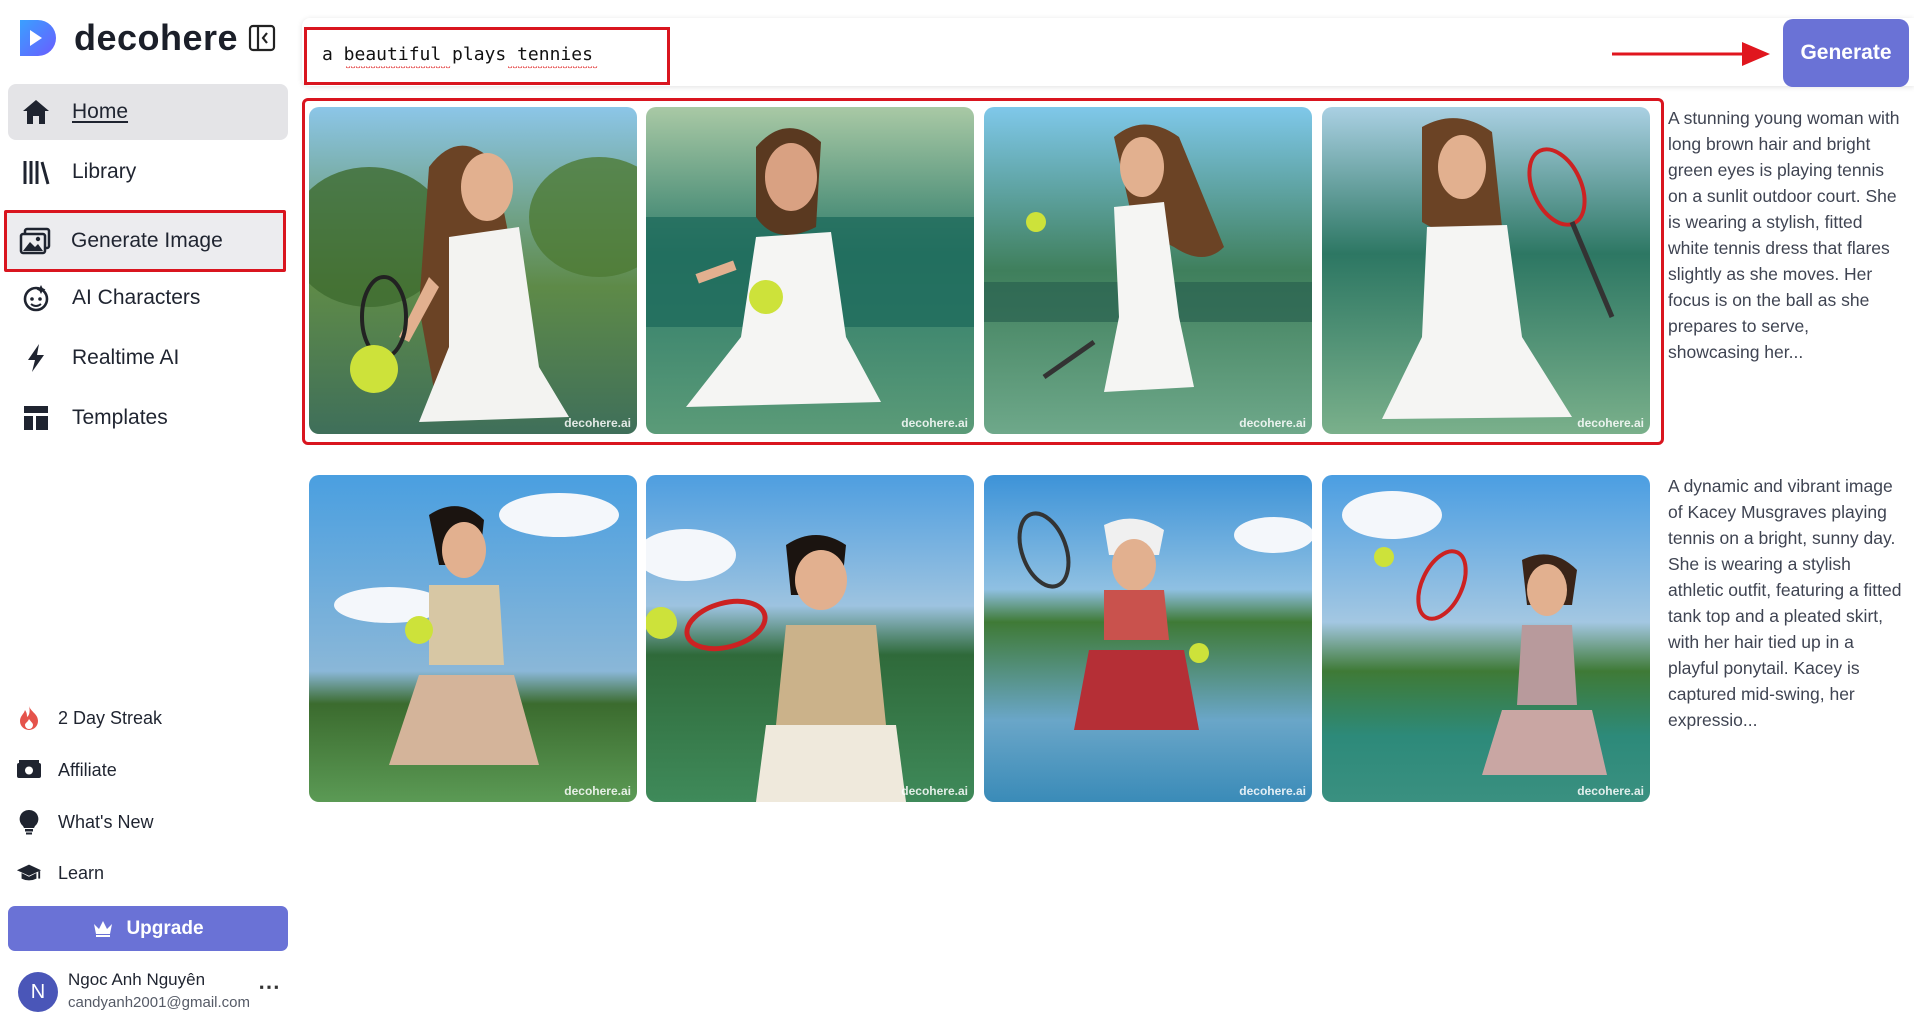 The height and width of the screenshot is (1022, 1914). Describe the element at coordinates (36, 112) in the screenshot. I see `home-icon` at that location.